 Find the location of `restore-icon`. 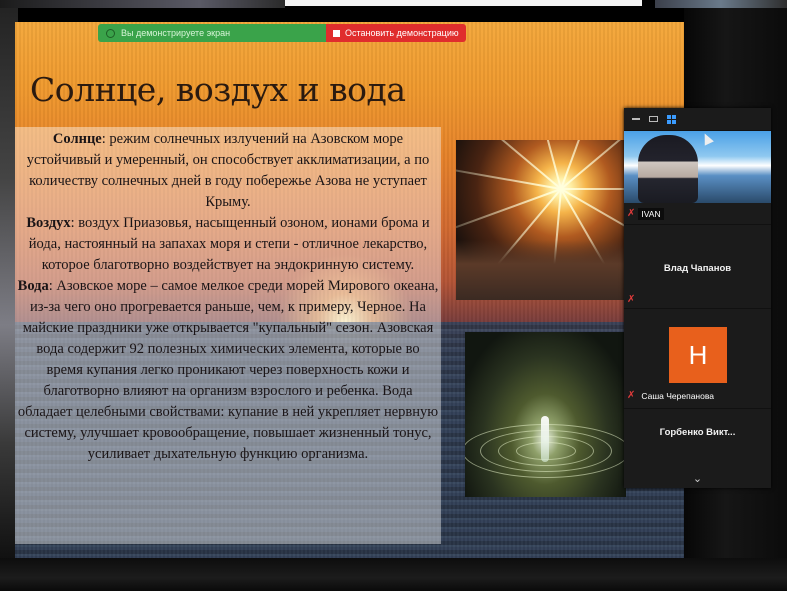

restore-icon is located at coordinates (653, 119).